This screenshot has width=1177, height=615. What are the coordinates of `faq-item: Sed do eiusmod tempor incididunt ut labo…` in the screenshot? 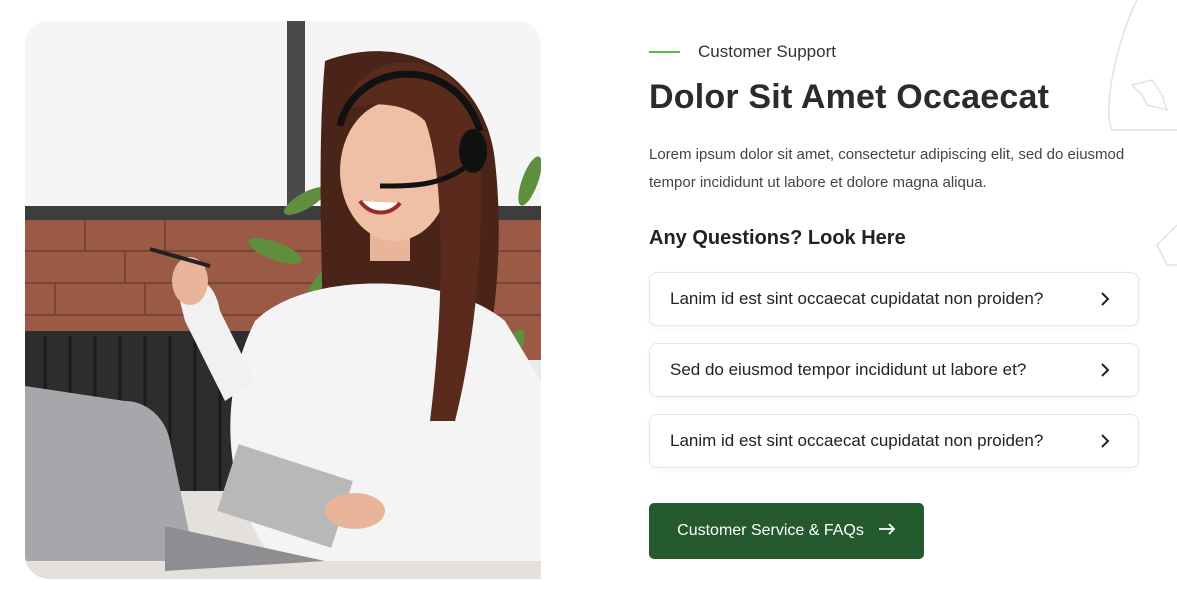 It's located at (894, 370).